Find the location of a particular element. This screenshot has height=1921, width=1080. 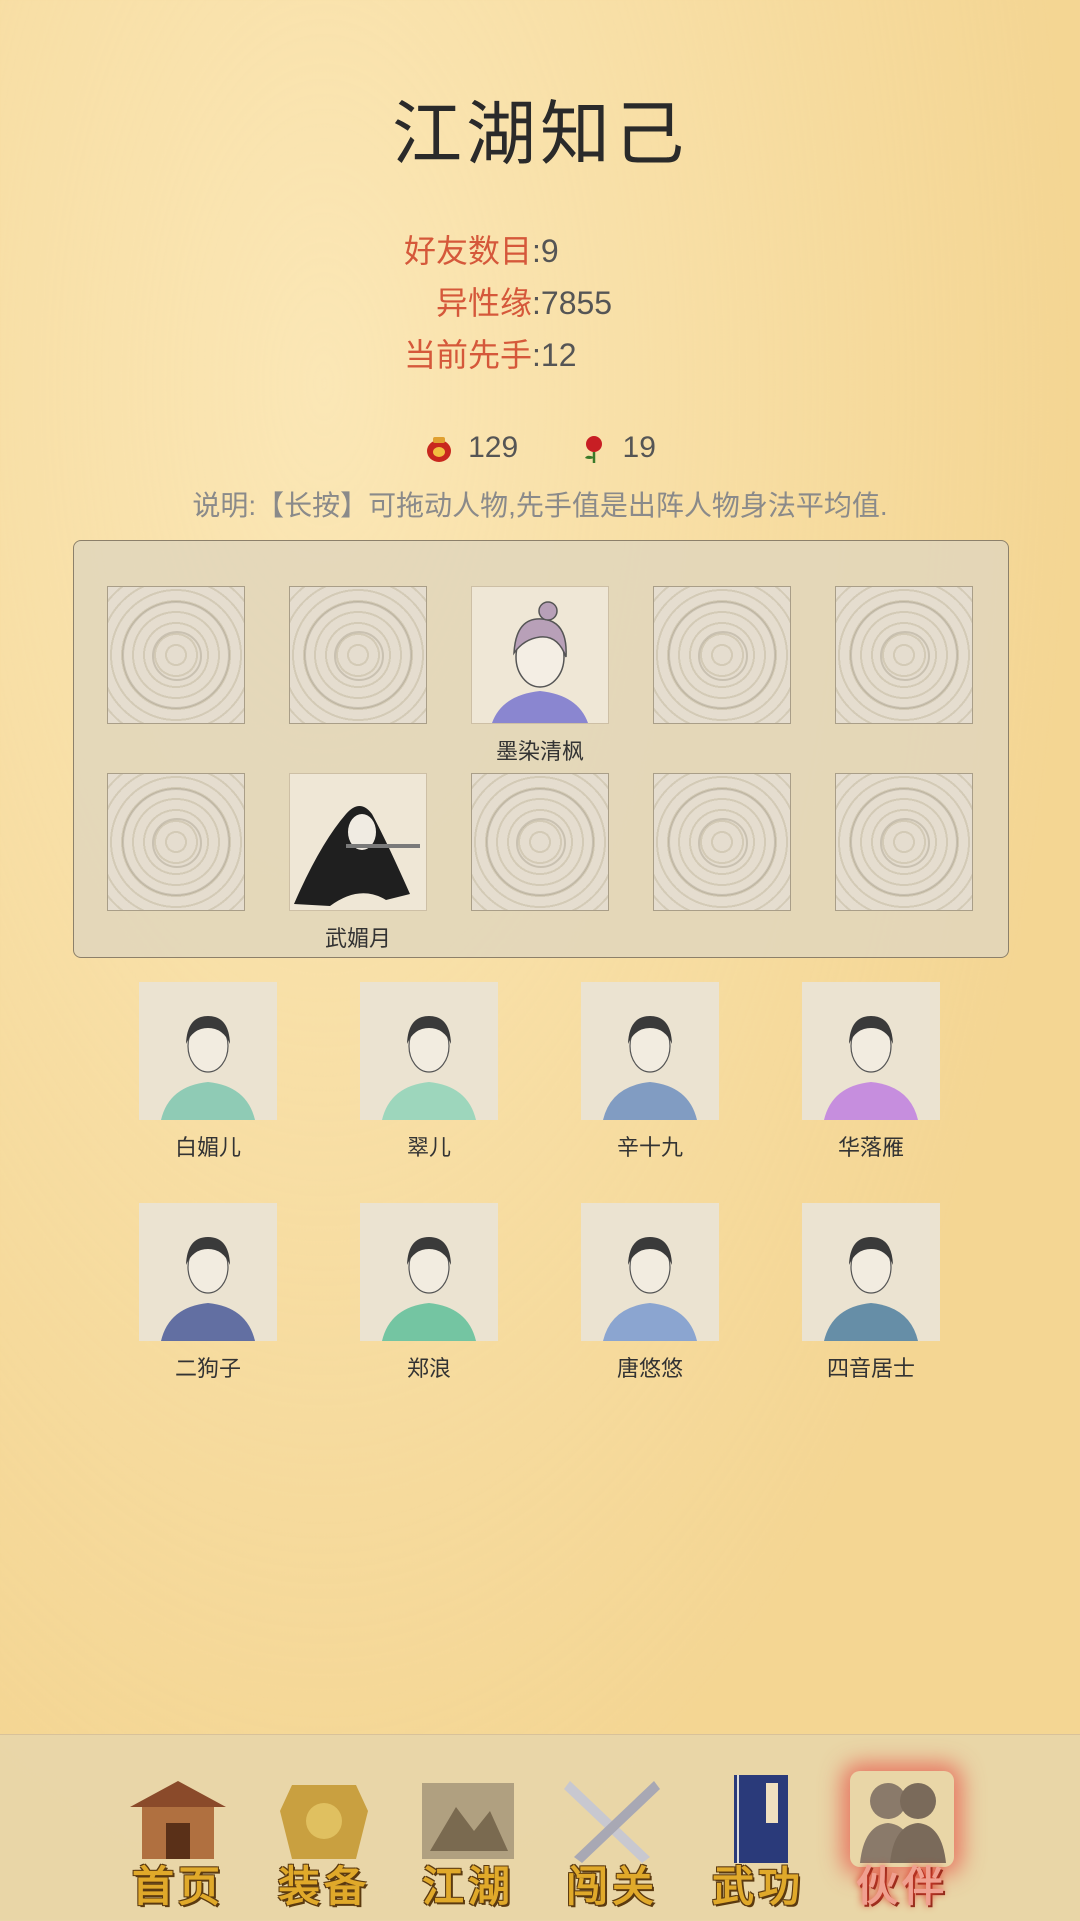

nav-label: 装备 is located at coordinates (323, 1886).